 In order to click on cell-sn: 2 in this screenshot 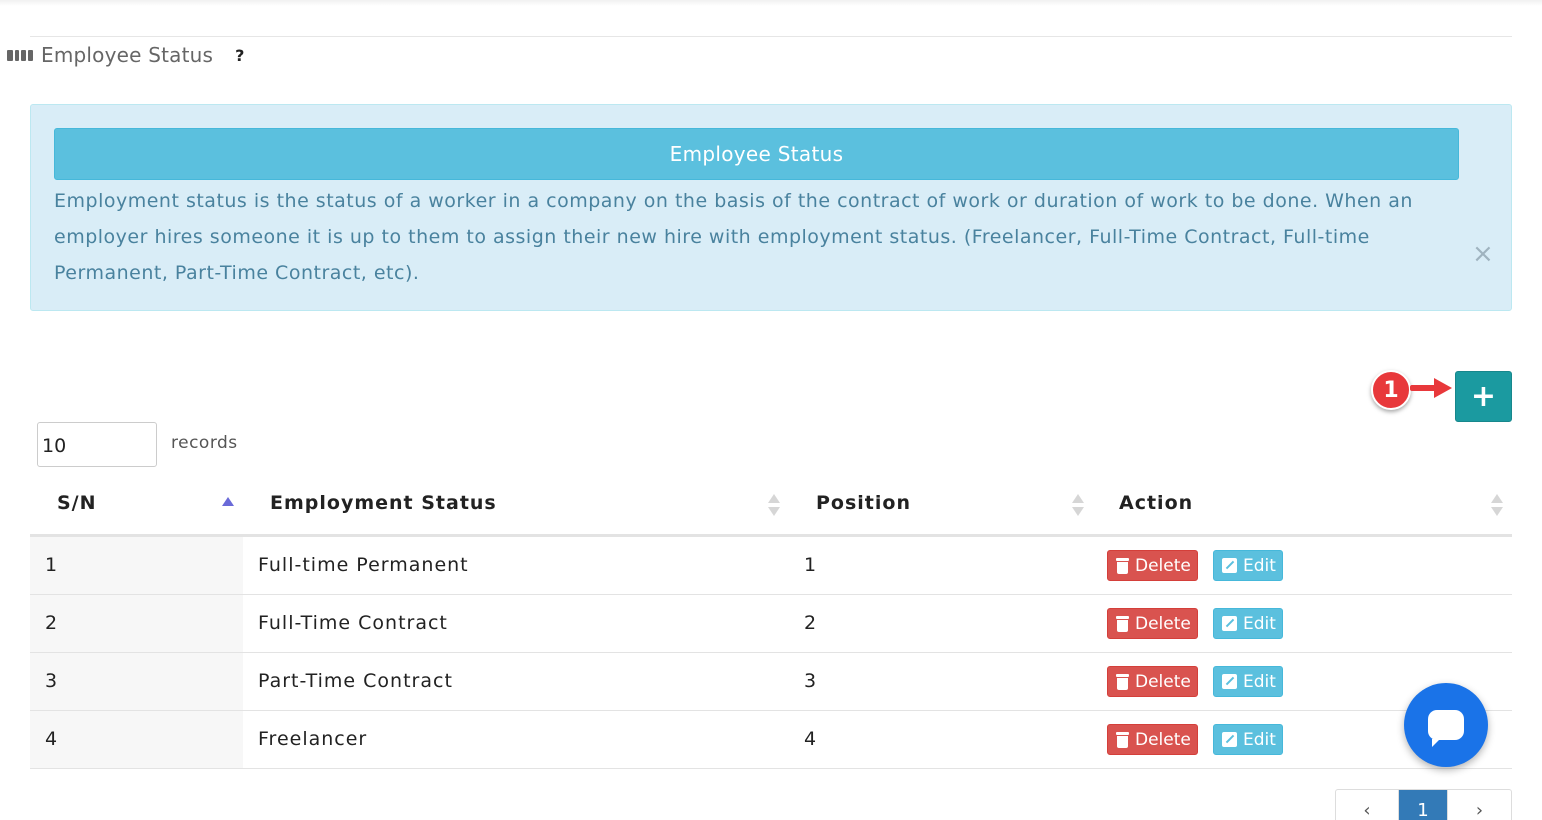, I will do `click(52, 623)`.